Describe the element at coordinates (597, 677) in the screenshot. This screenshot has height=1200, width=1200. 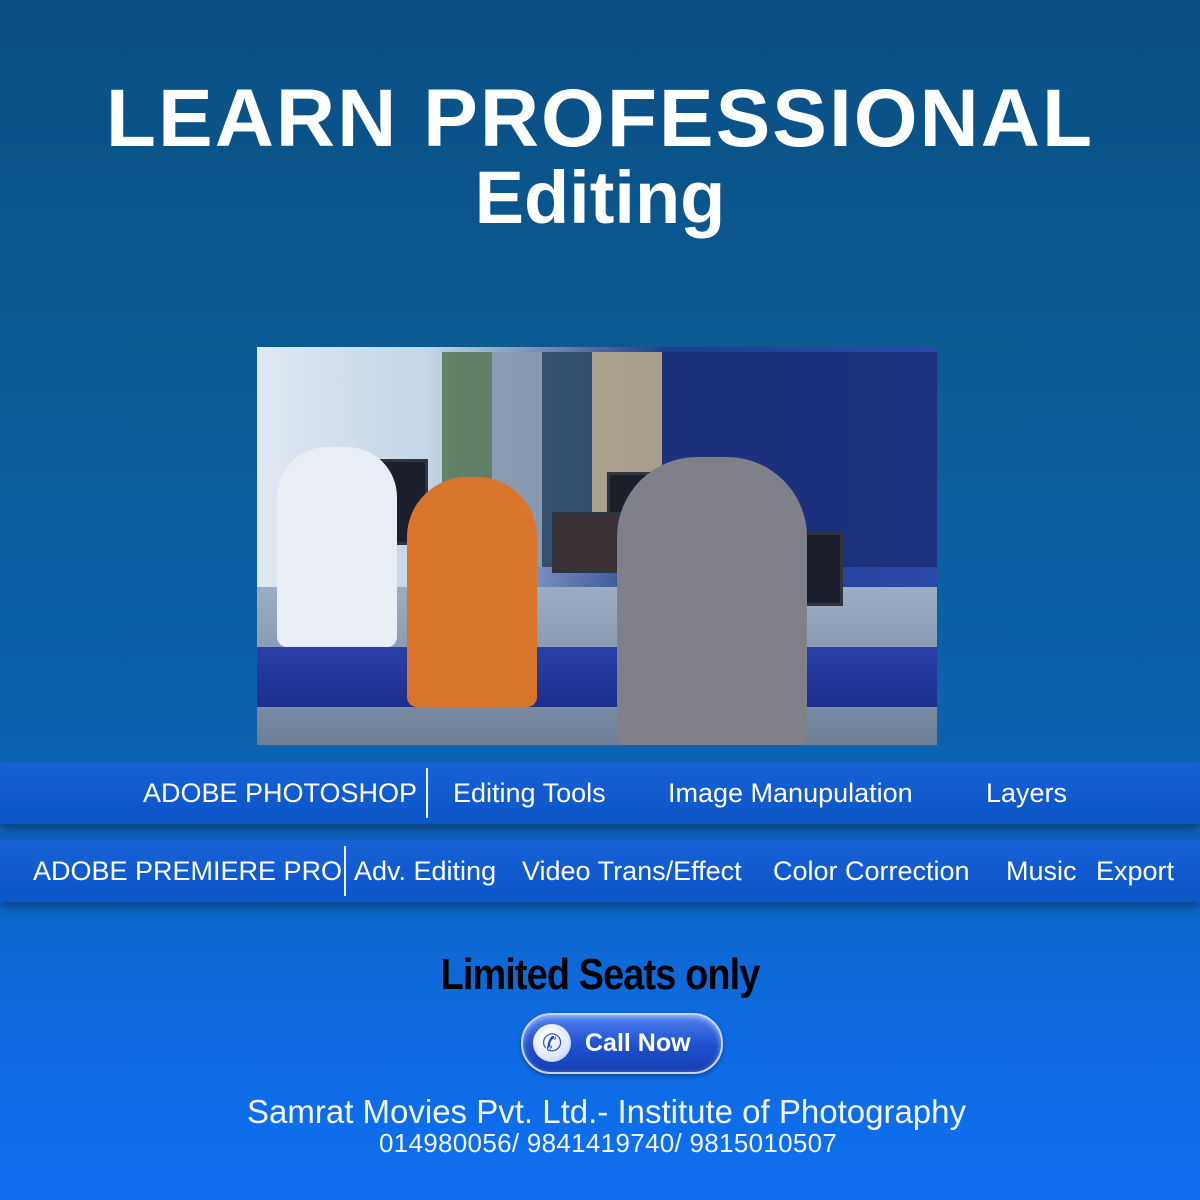
I see `photo-desk` at that location.